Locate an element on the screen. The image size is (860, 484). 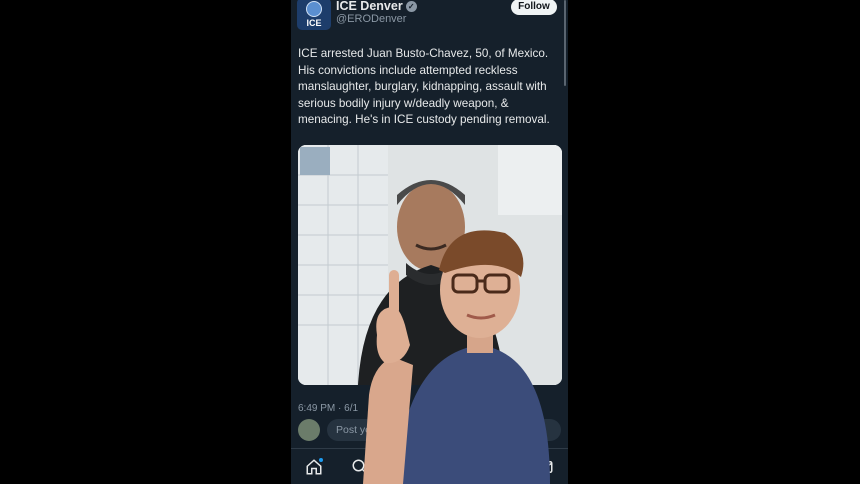
tweet-timestamp: 6:49 PM · 6/1 is located at coordinates (328, 408).